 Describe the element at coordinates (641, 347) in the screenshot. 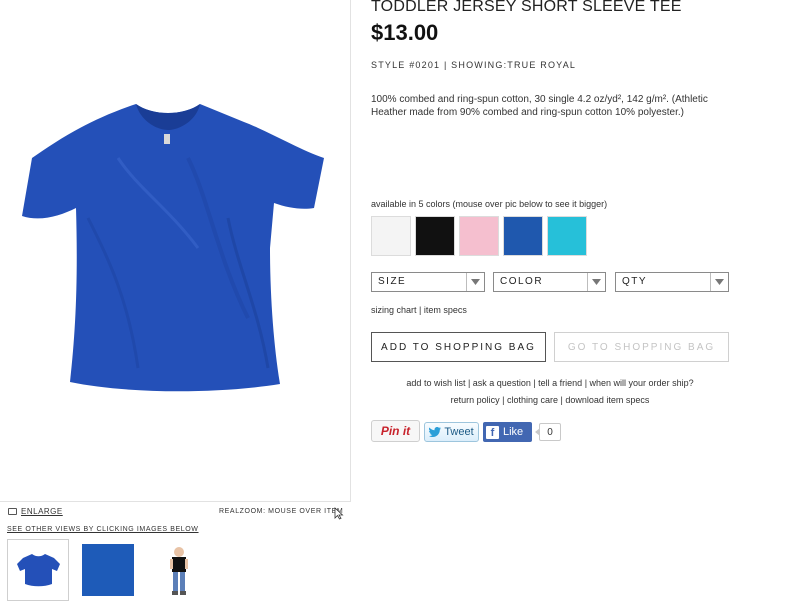

I see `go-to-bag-button: GO TO SHOPPING BAG` at that location.